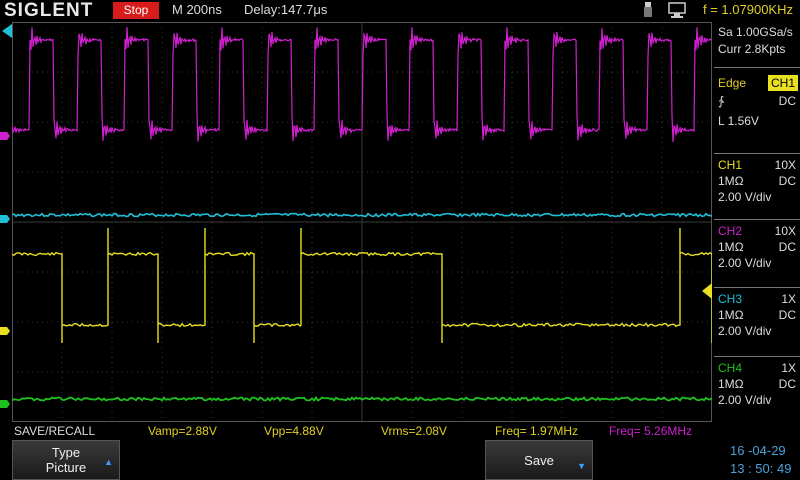 The height and width of the screenshot is (480, 800). What do you see at coordinates (787, 181) in the screenshot?
I see `ch1-coupling: DC` at bounding box center [787, 181].